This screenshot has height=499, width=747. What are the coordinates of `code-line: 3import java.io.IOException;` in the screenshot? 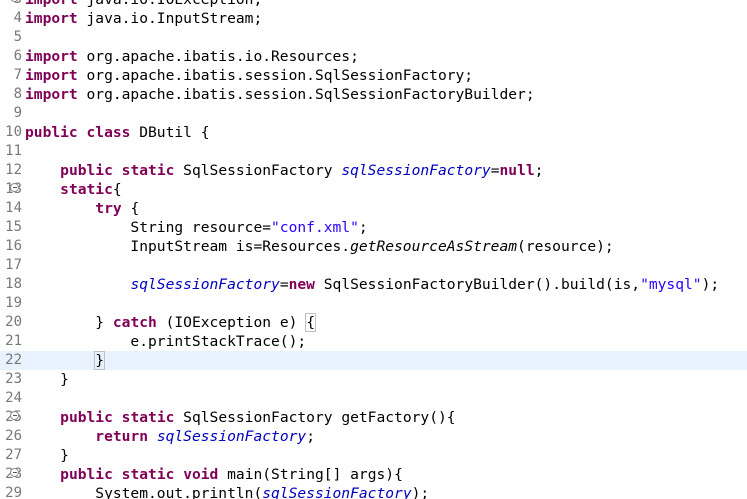 It's located at (373, 4).